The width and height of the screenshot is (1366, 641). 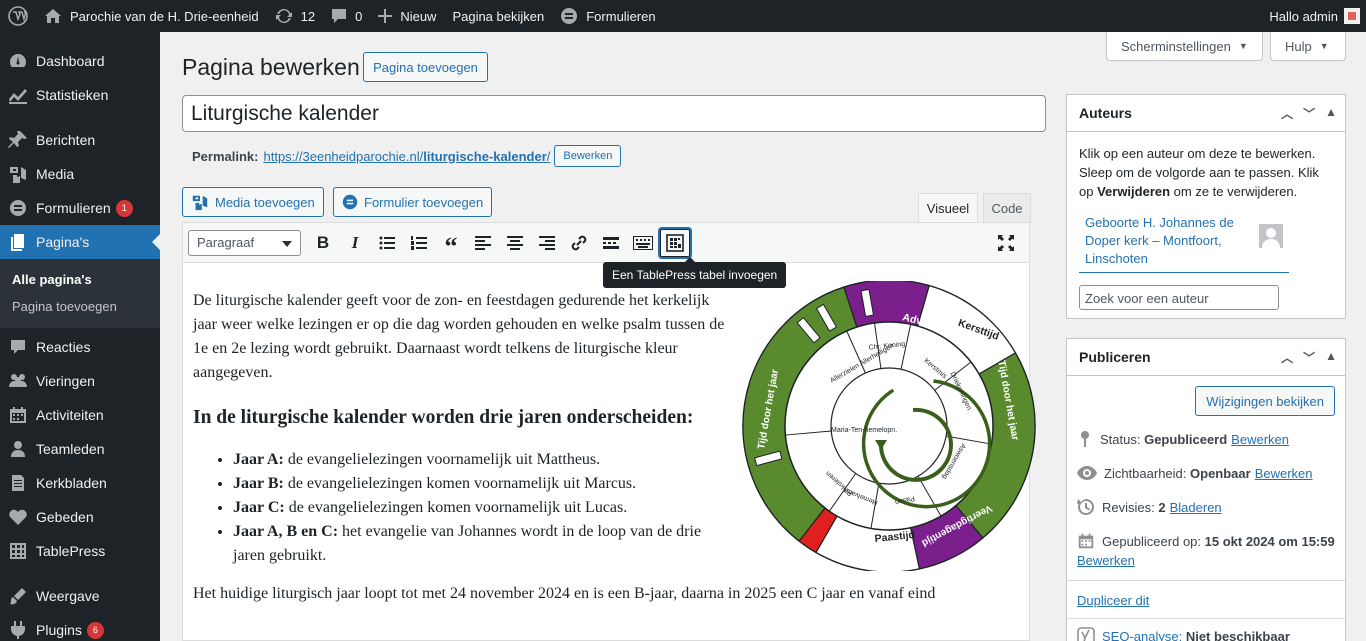 What do you see at coordinates (607, 16) in the screenshot?
I see `forms-link: Formulieren` at bounding box center [607, 16].